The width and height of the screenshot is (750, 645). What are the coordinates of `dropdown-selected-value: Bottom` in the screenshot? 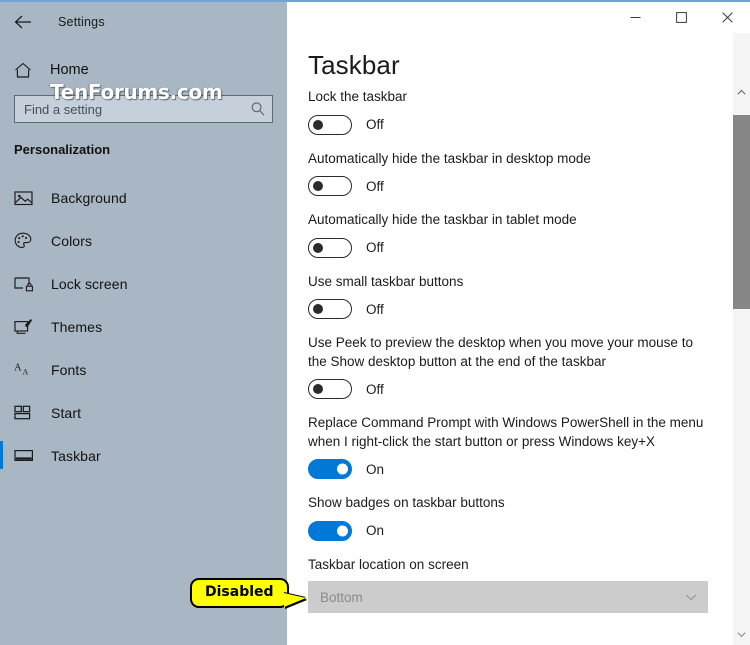 It's located at (341, 597).